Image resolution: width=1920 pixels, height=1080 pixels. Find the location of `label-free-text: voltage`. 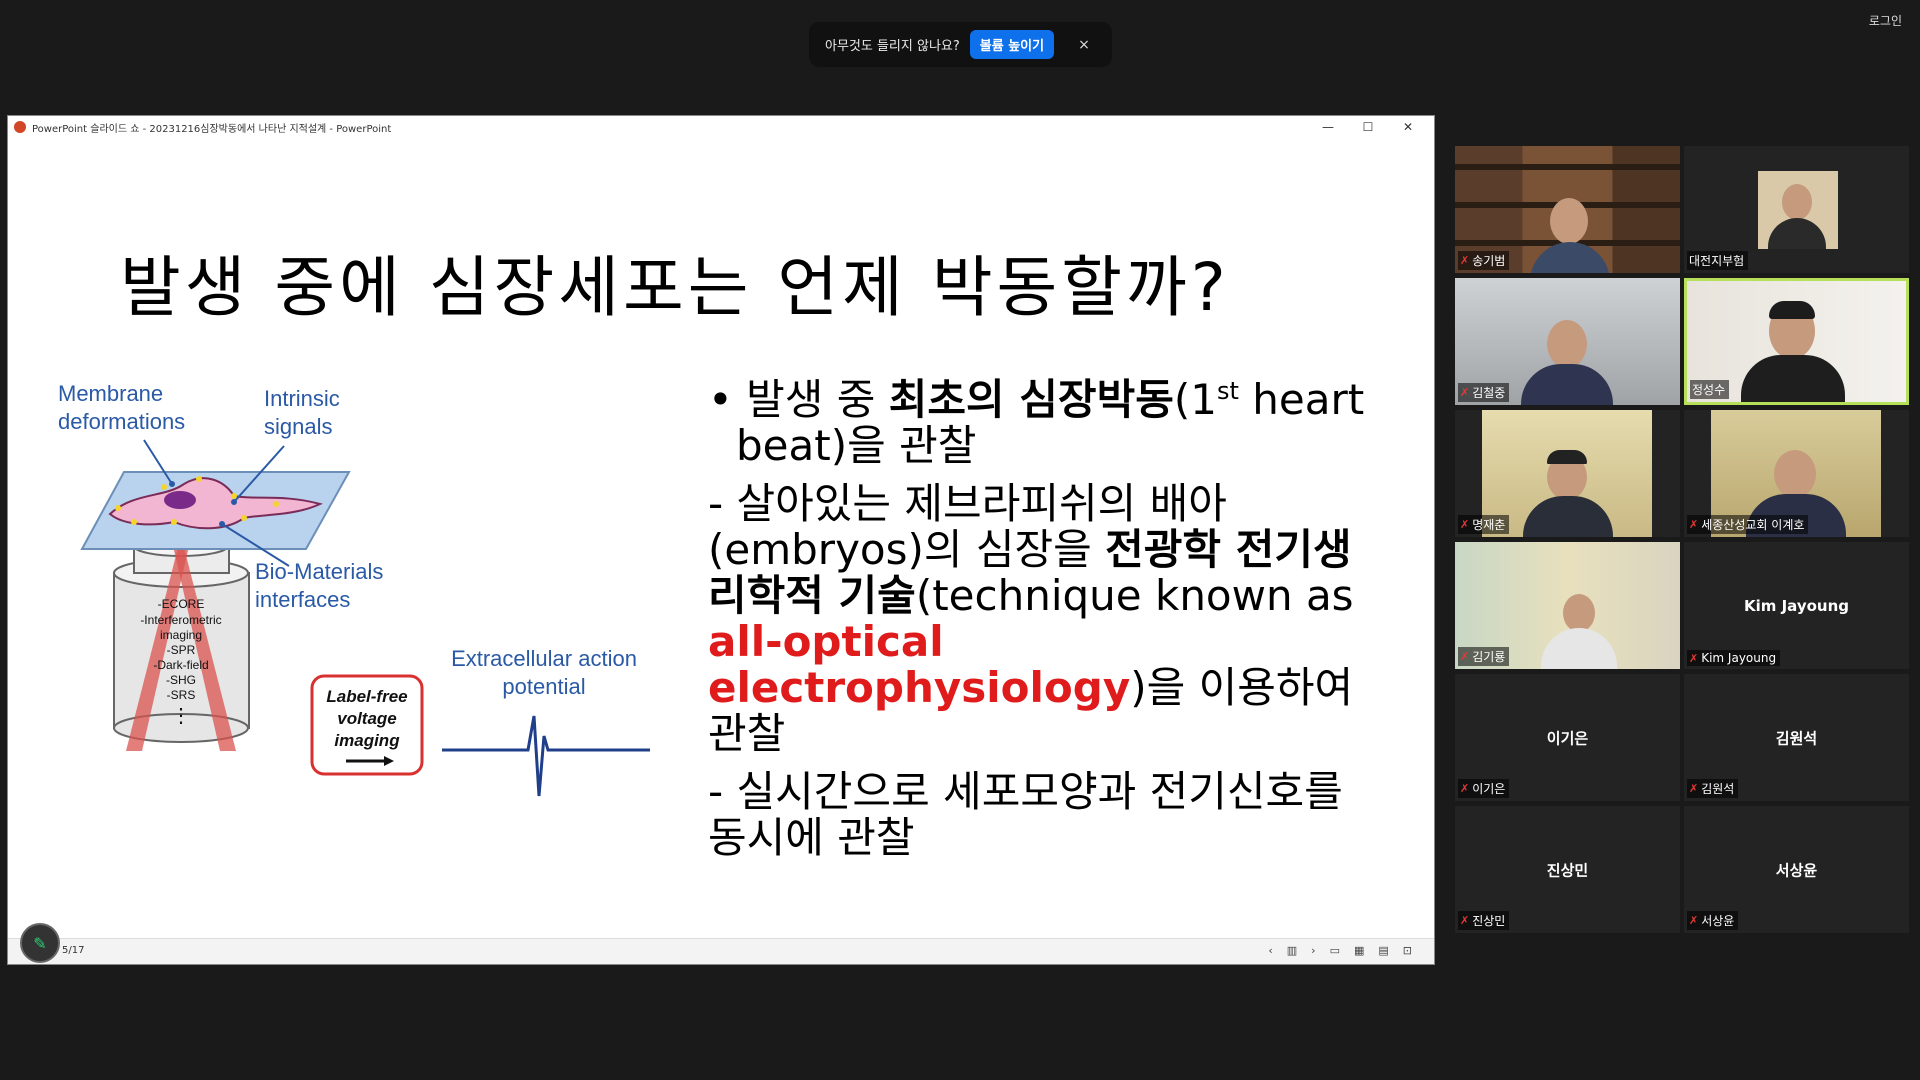

label-free-text: voltage is located at coordinates (367, 718).